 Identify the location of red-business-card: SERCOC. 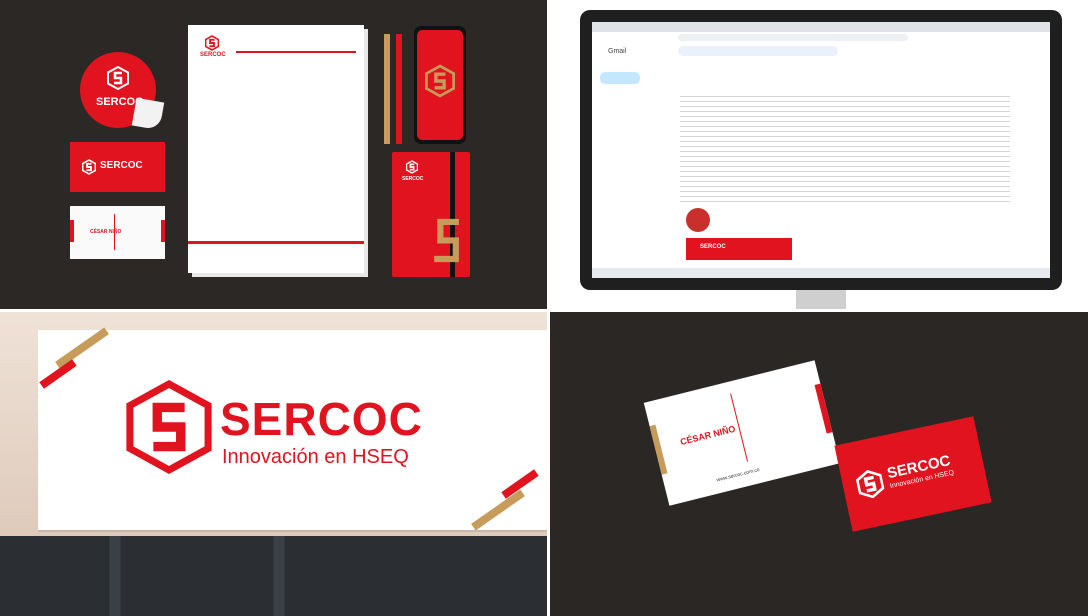
(117, 167).